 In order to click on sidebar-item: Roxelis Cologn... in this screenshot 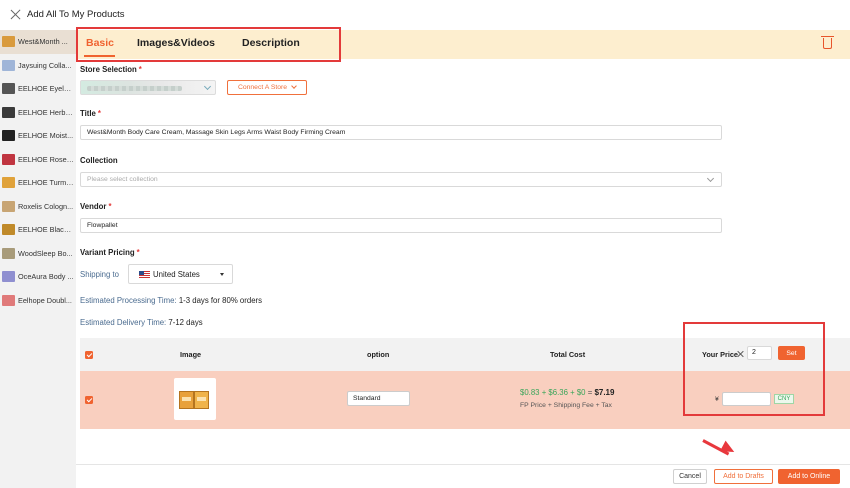, I will do `click(38, 207)`.